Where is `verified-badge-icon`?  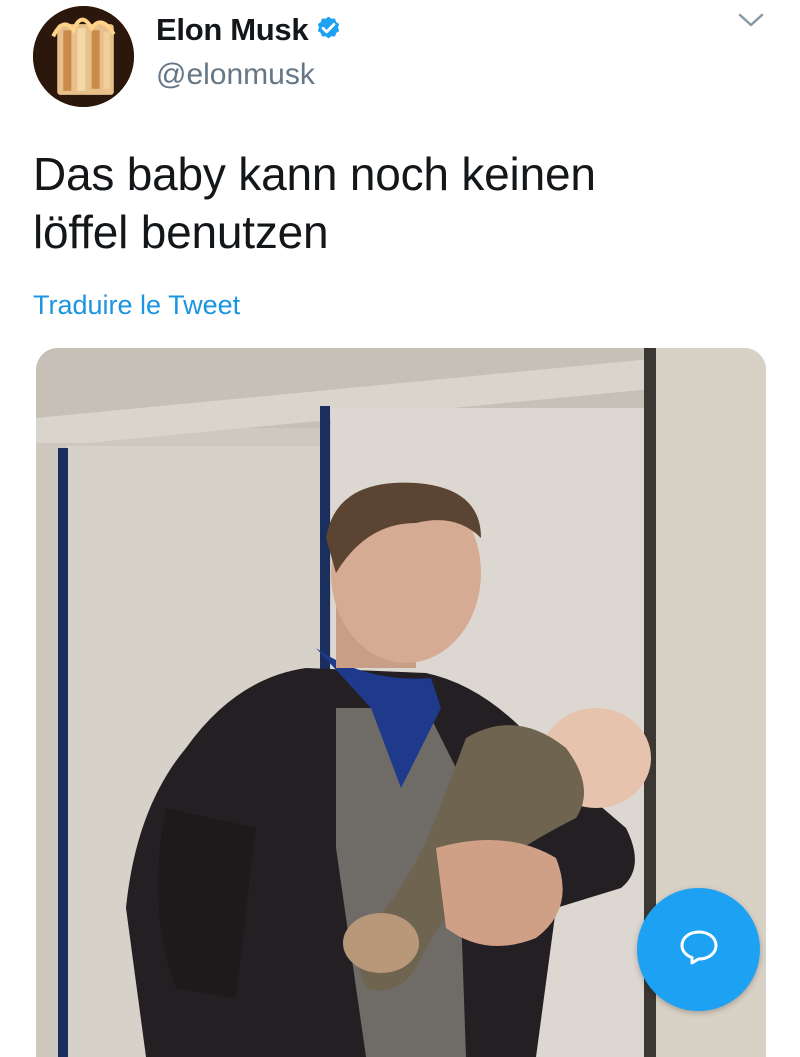 verified-badge-icon is located at coordinates (325, 30).